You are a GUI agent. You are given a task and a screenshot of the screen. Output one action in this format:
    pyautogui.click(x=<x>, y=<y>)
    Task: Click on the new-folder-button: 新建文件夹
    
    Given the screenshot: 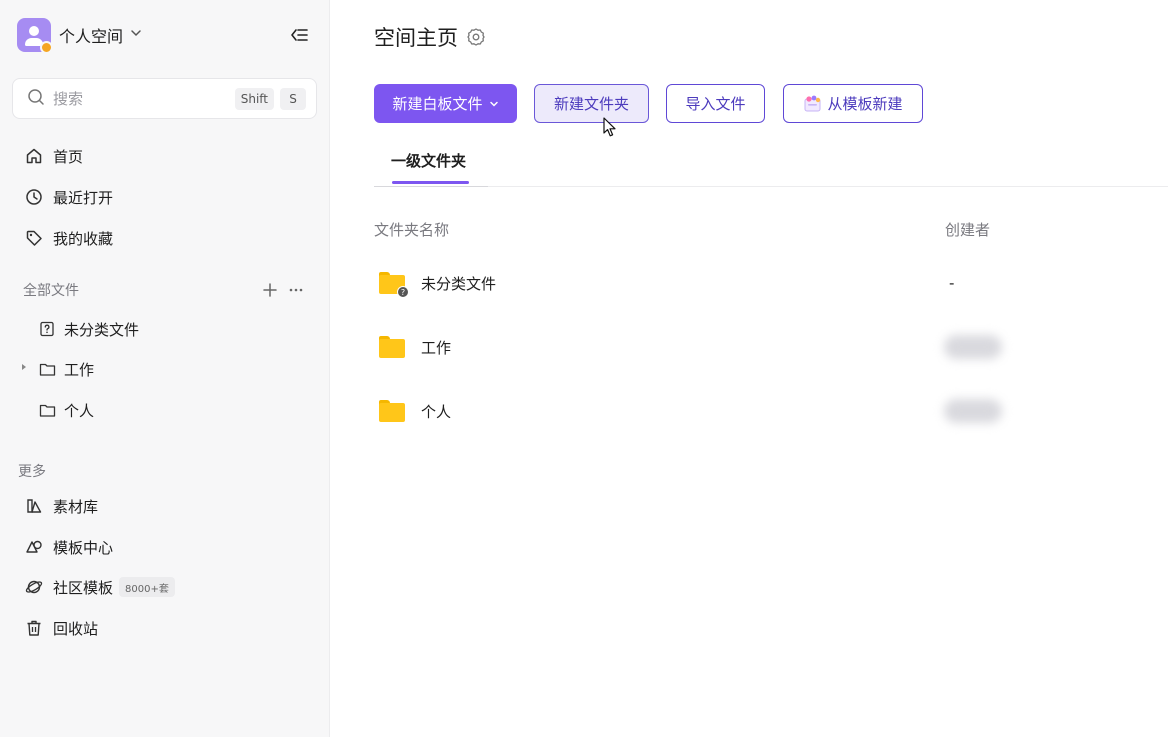 What is the action you would take?
    pyautogui.click(x=591, y=103)
    